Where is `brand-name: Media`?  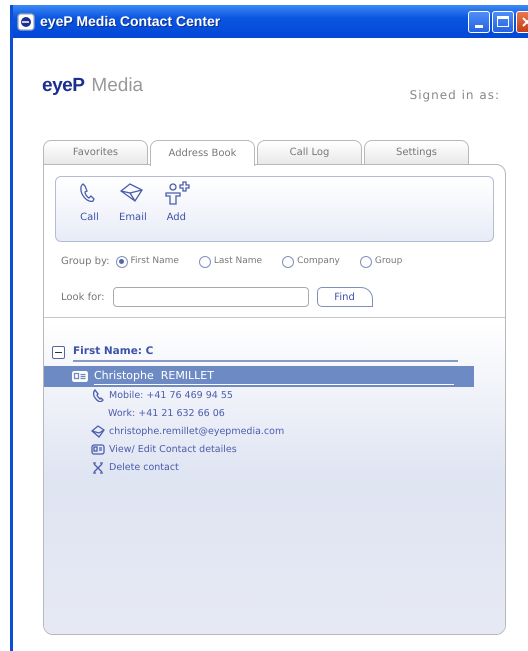 brand-name: Media is located at coordinates (117, 85).